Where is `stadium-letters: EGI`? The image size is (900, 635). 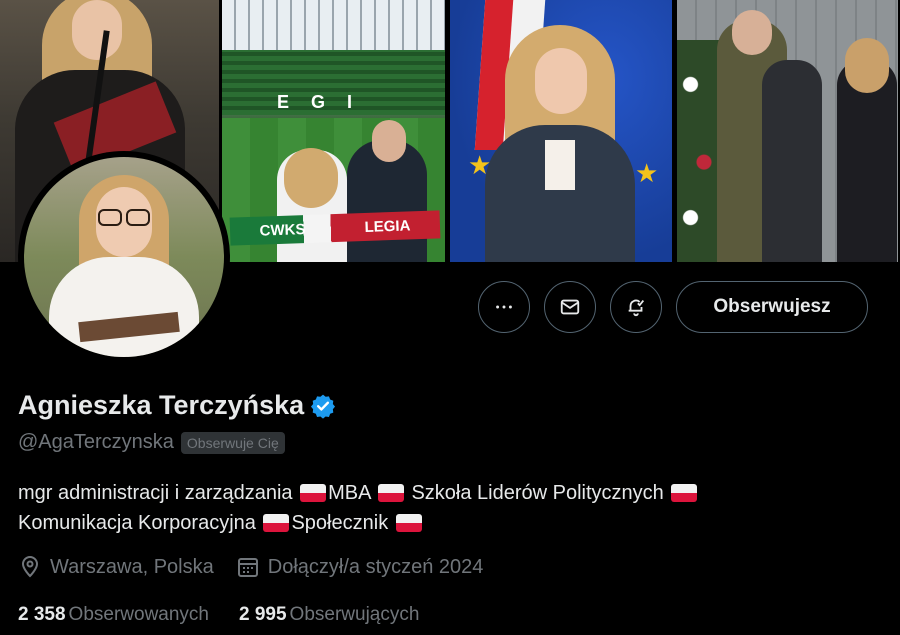 stadium-letters: EGI is located at coordinates (326, 102).